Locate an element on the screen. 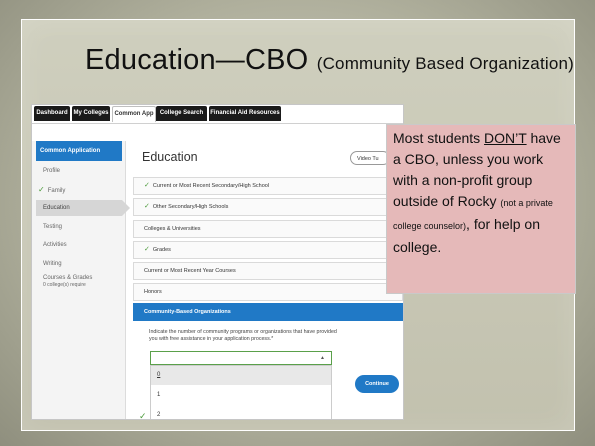 The image size is (595, 446). sidebar-item-profile: Profile is located at coordinates (51, 171).